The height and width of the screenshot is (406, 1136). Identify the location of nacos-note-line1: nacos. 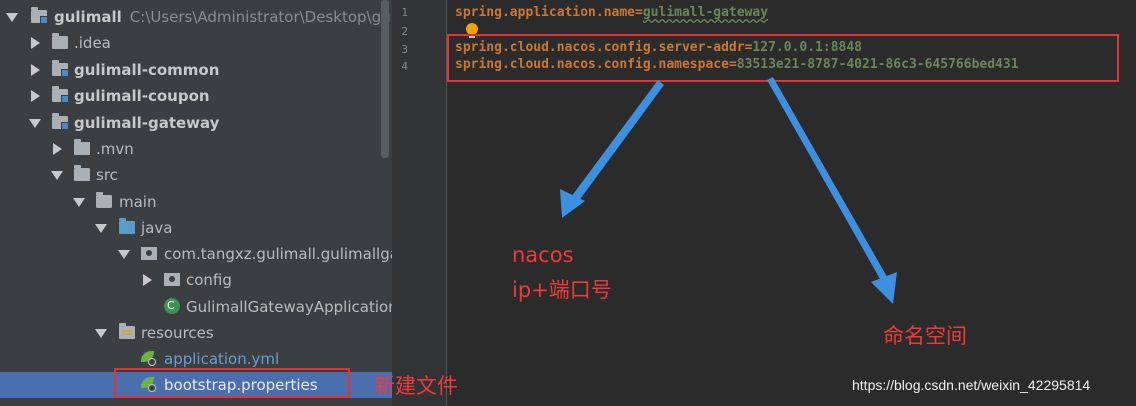
(543, 255).